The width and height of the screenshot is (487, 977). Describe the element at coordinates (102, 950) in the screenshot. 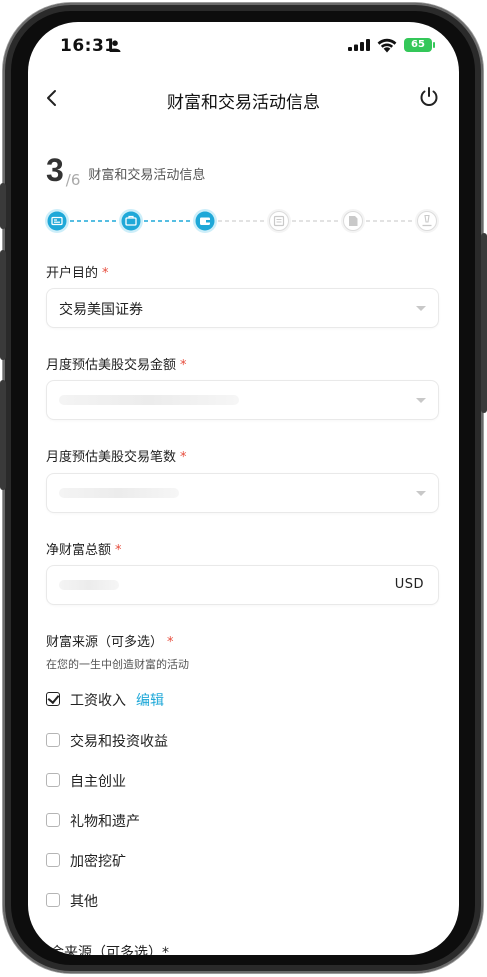

I see `fund-source-label: 资金来源（可多选）*` at that location.